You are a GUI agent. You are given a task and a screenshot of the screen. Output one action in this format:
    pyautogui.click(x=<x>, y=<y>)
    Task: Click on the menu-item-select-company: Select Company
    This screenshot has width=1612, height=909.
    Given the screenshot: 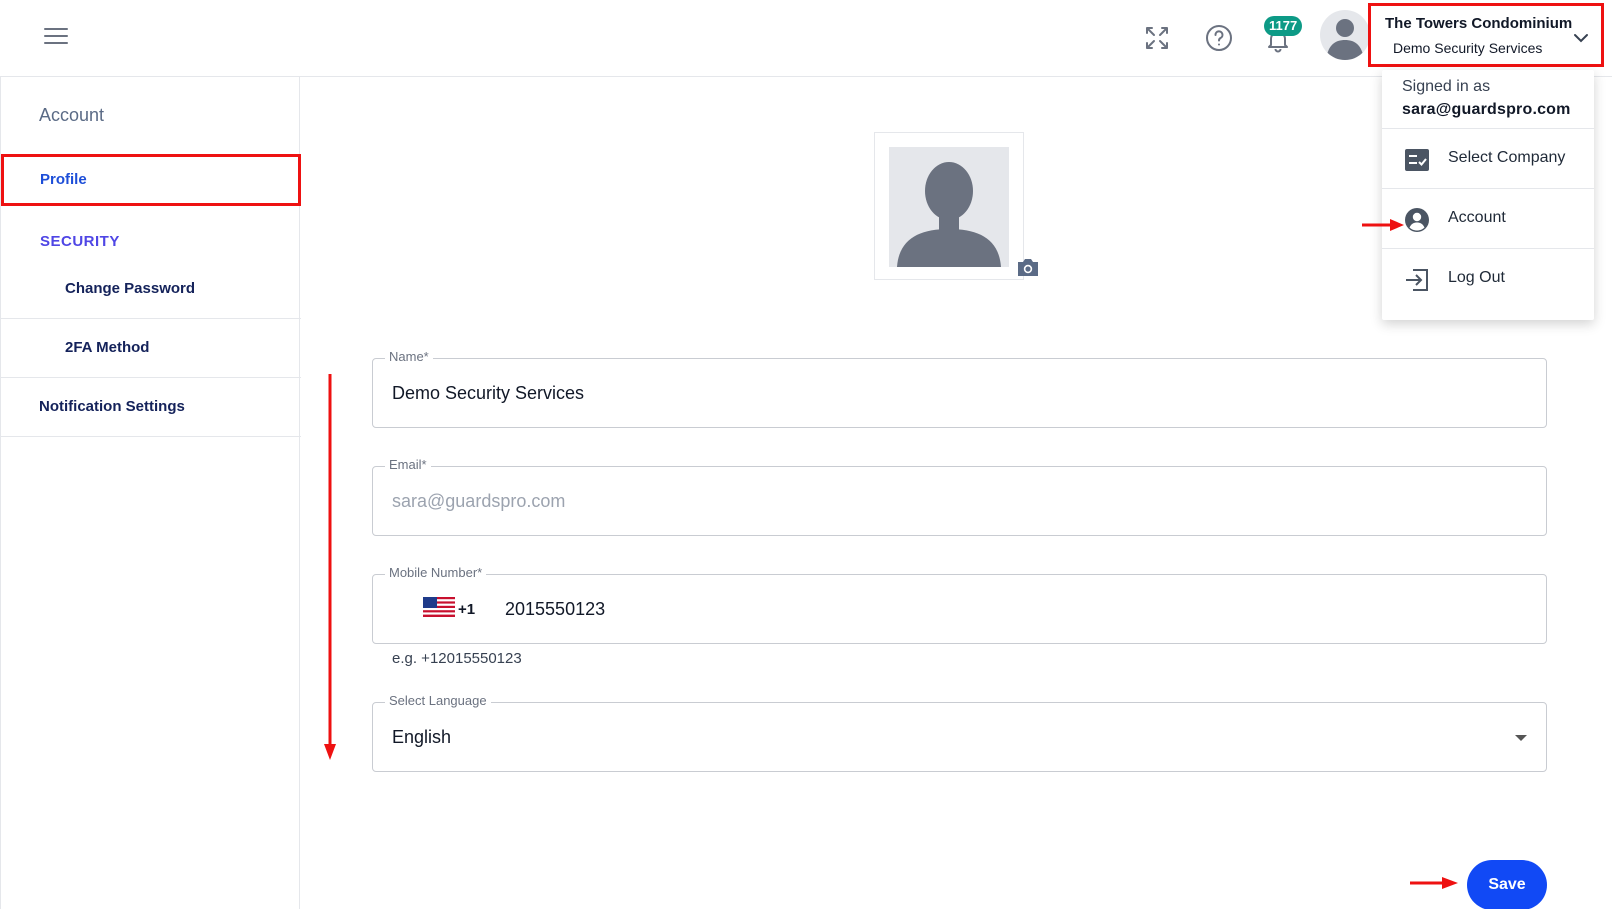 What is the action you would take?
    pyautogui.click(x=1488, y=158)
    